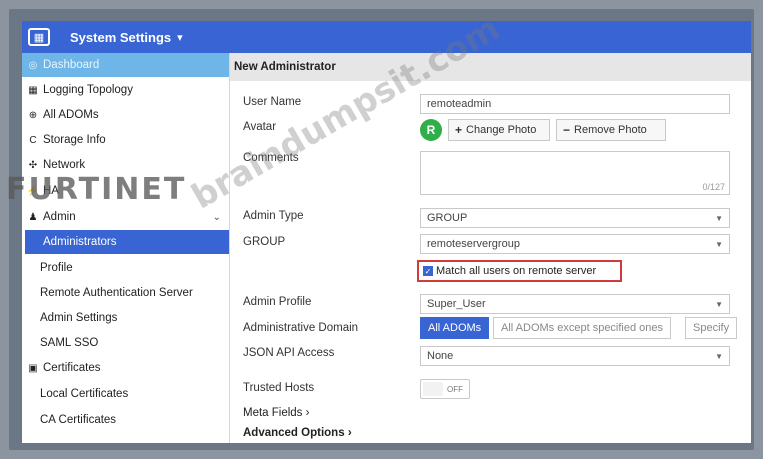 The width and height of the screenshot is (763, 459). What do you see at coordinates (260, 127) in the screenshot?
I see `avatar-label: Avatar` at bounding box center [260, 127].